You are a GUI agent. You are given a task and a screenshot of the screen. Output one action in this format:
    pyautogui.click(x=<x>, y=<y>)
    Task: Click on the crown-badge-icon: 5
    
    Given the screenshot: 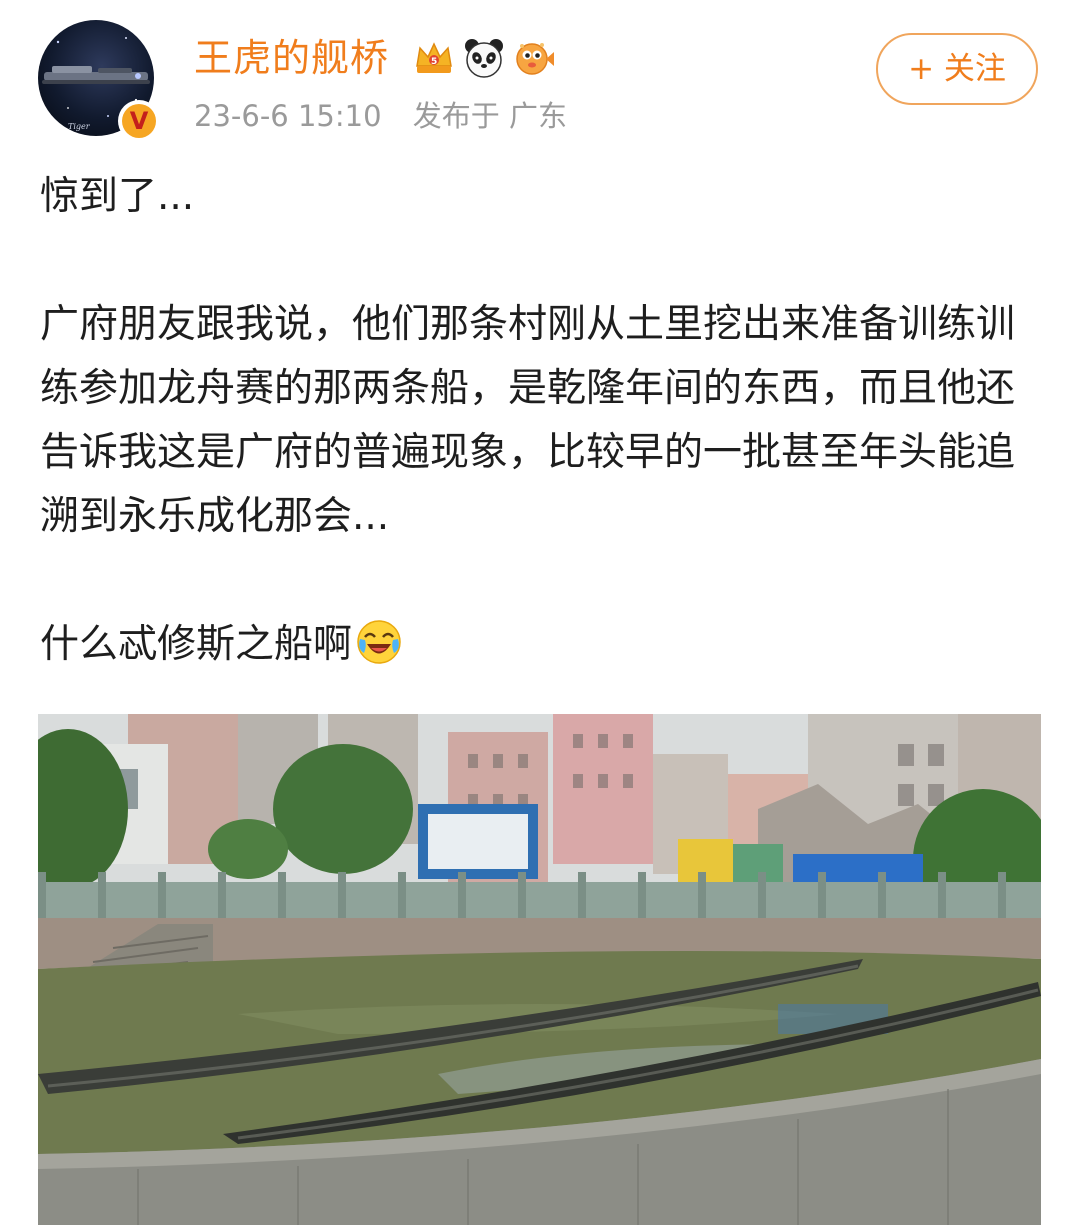 What is the action you would take?
    pyautogui.click(x=434, y=58)
    